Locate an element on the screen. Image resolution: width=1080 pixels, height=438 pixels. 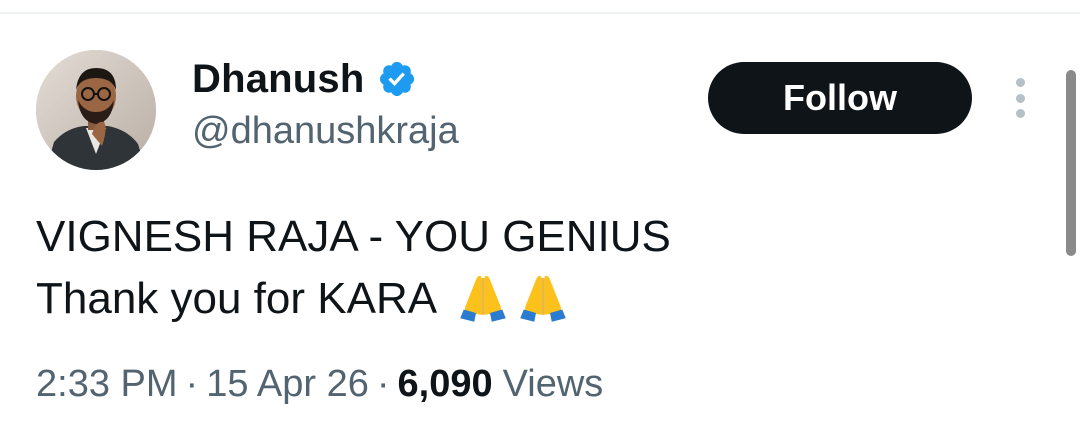
scrollbar is located at coordinates (1071, 163).